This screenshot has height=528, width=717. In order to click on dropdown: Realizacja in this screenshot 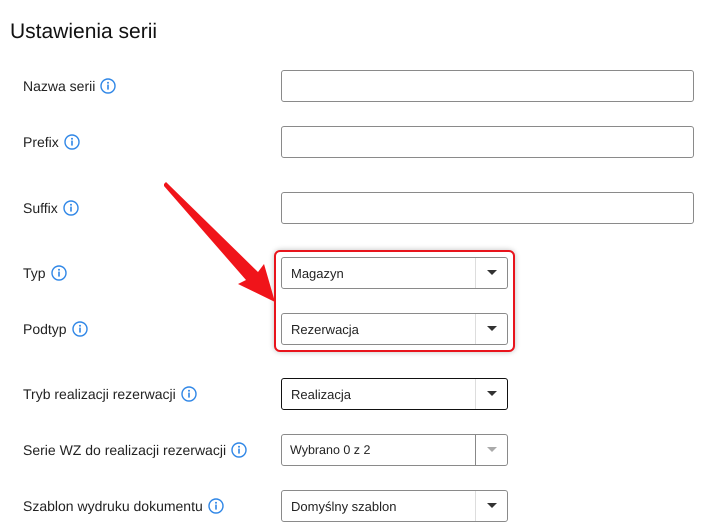, I will do `click(394, 394)`.